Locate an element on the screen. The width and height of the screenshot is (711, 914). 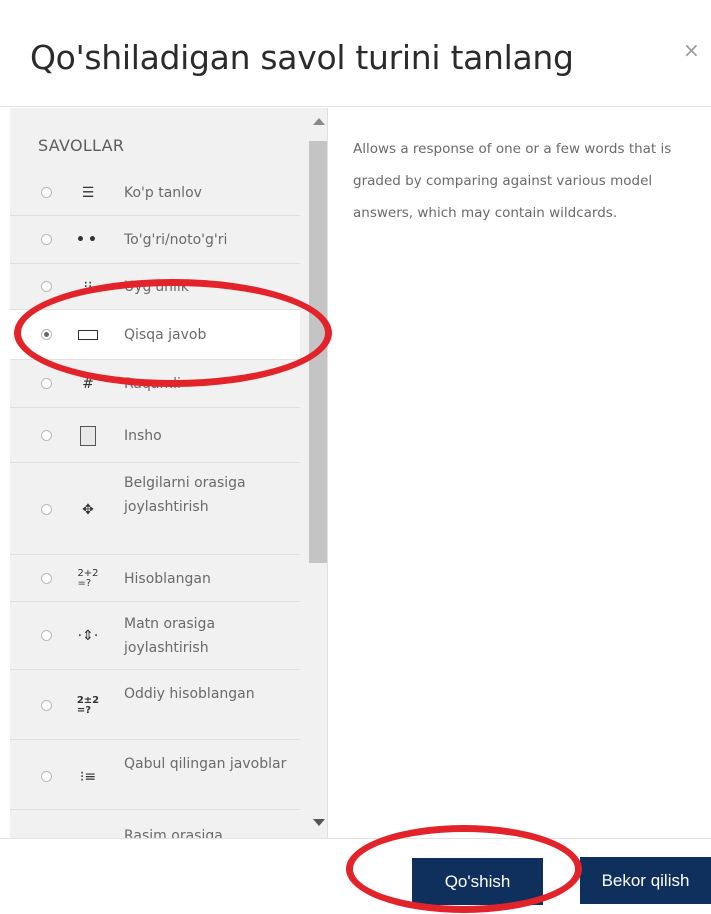
option-true-false: •• To'g'ri/noto'g'ri is located at coordinates (155, 240).